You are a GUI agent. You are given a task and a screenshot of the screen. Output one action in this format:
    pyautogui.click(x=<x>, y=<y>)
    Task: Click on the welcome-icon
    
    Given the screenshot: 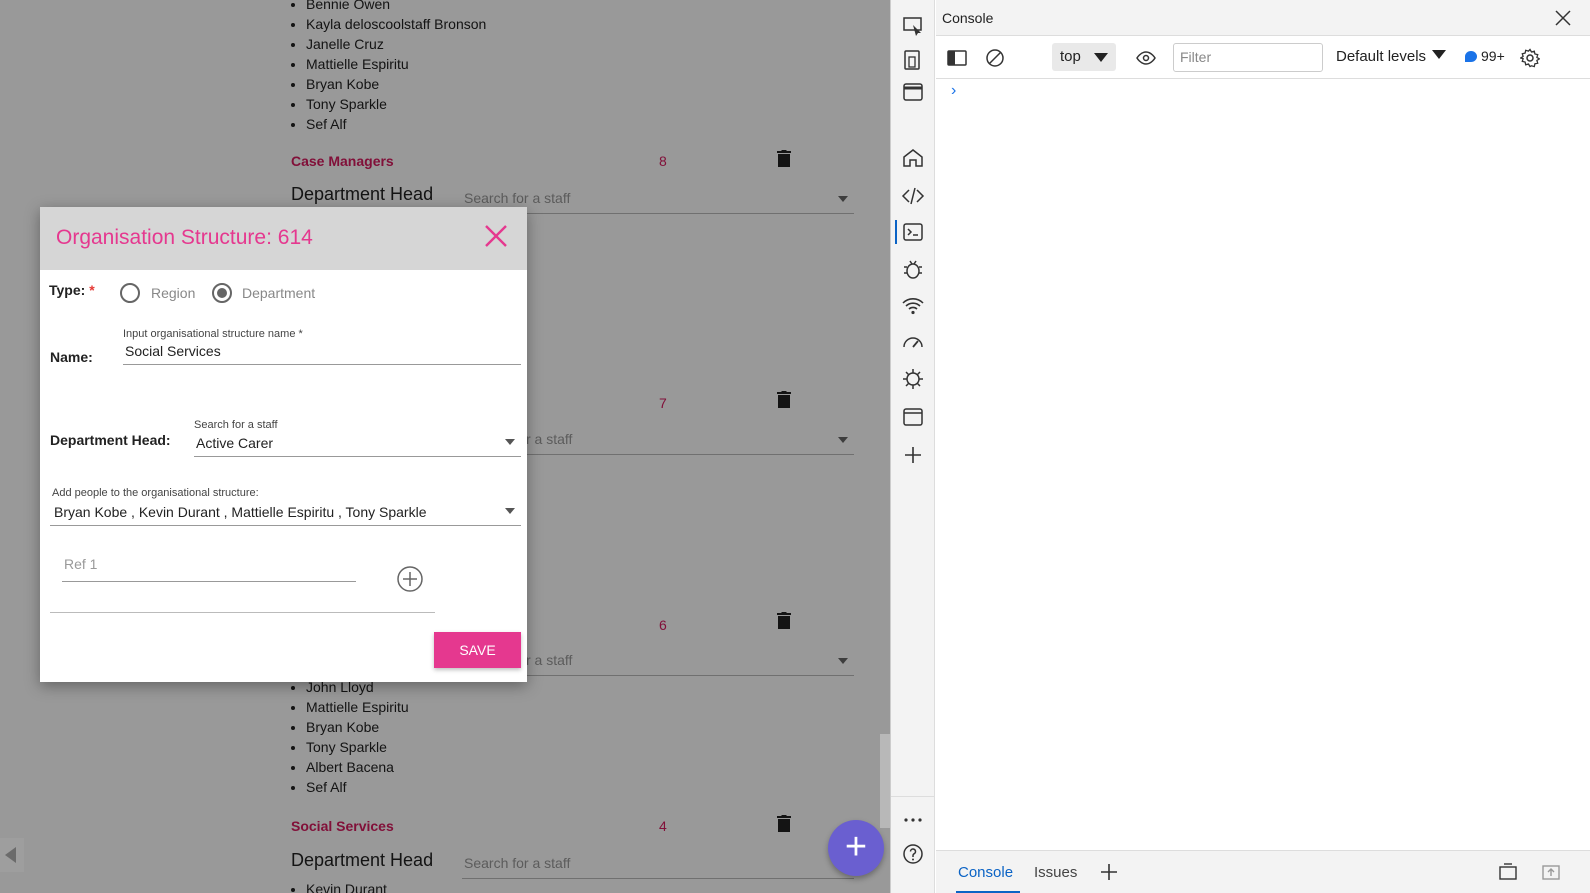 What is the action you would take?
    pyautogui.click(x=913, y=92)
    